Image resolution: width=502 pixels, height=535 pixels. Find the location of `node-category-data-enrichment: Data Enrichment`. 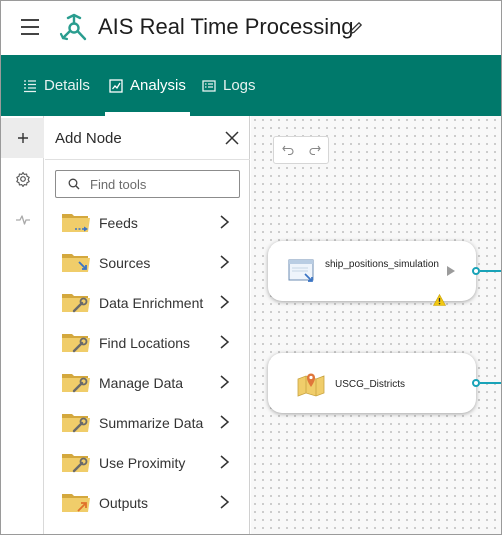

node-category-data-enrichment: Data Enrichment is located at coordinates (147, 303).